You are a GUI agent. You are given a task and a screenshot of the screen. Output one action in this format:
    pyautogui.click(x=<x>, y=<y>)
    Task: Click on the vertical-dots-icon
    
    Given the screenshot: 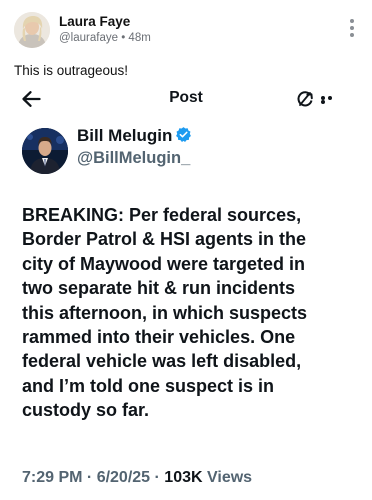 What is the action you would take?
    pyautogui.click(x=352, y=30)
    